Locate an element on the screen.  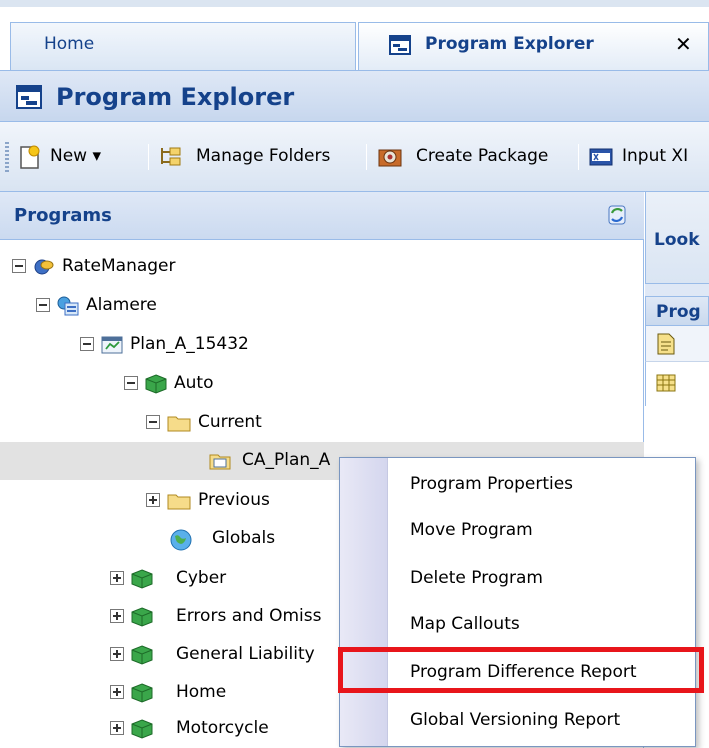
panel-header: Program Explorer is located at coordinates (354, 96).